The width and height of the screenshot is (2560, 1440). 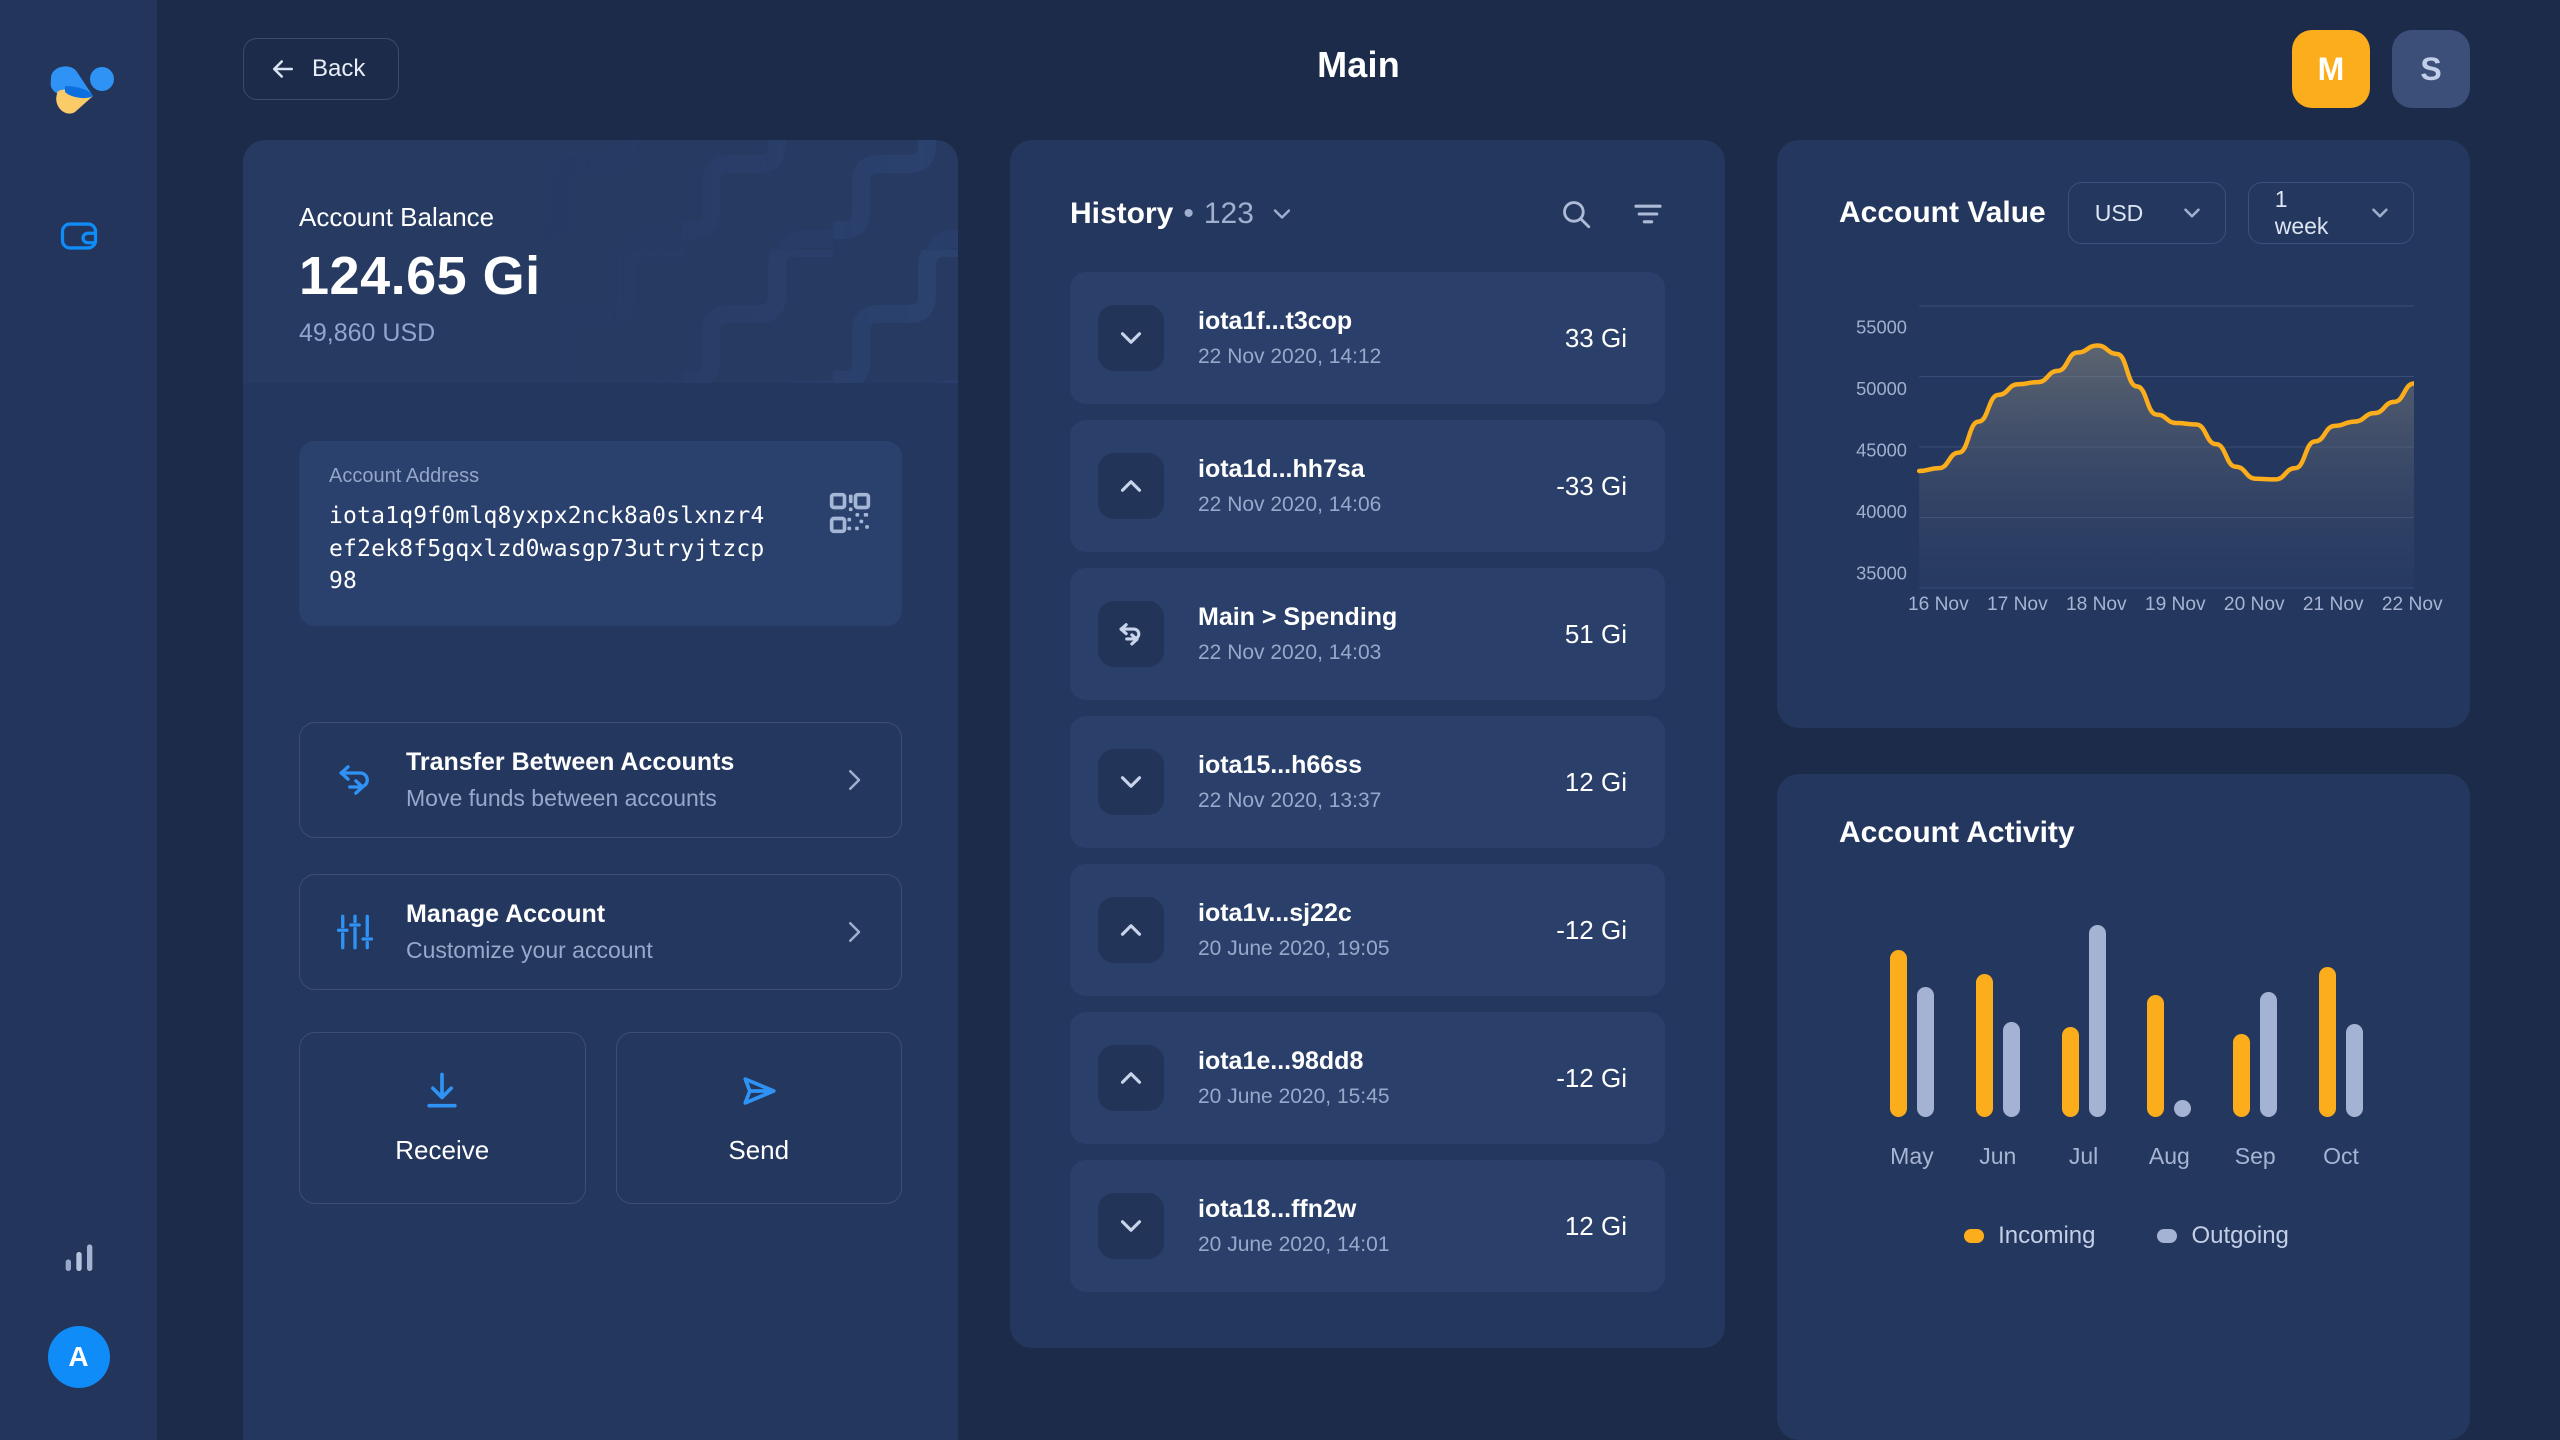 I want to click on activity-bar-label: Sep, so click(x=2255, y=1156).